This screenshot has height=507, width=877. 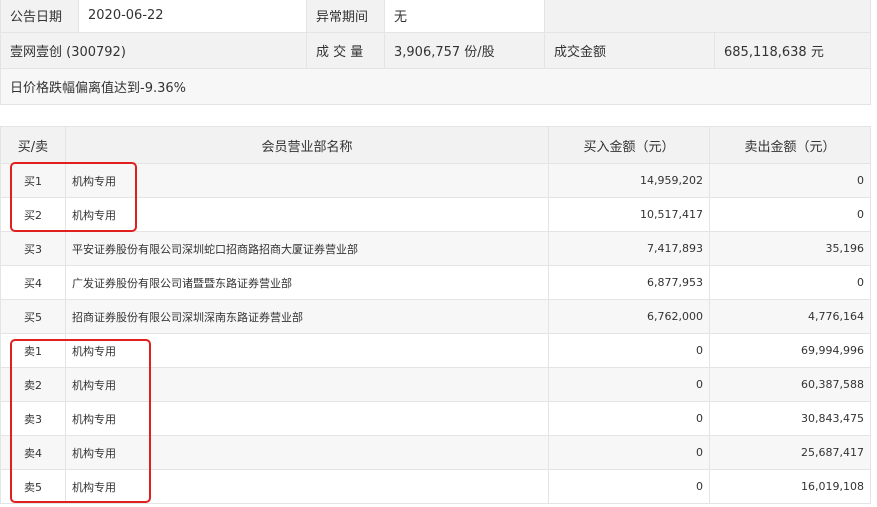 I want to click on table-row: 卖5 机构专用 0 16,019,108, so click(x=435, y=486).